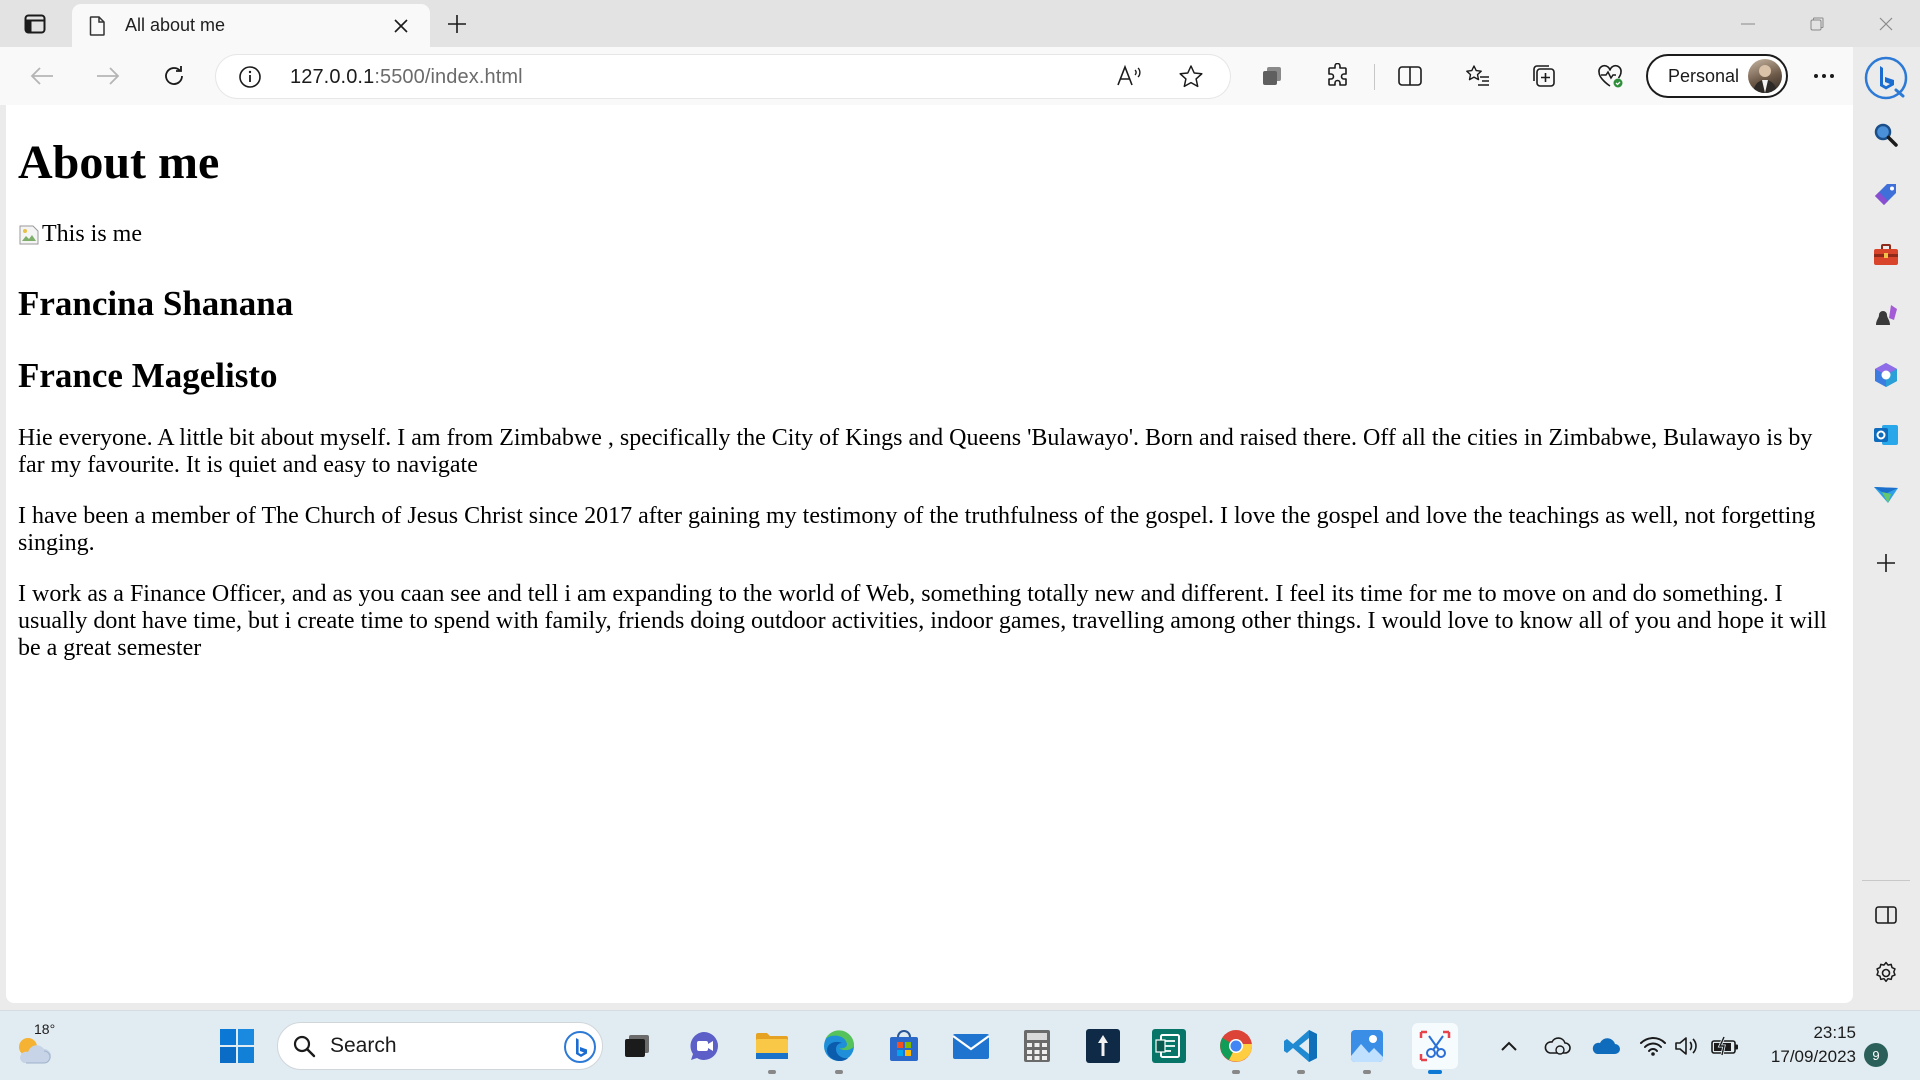 The height and width of the screenshot is (1080, 1920). I want to click on star-icon, so click(1191, 76).